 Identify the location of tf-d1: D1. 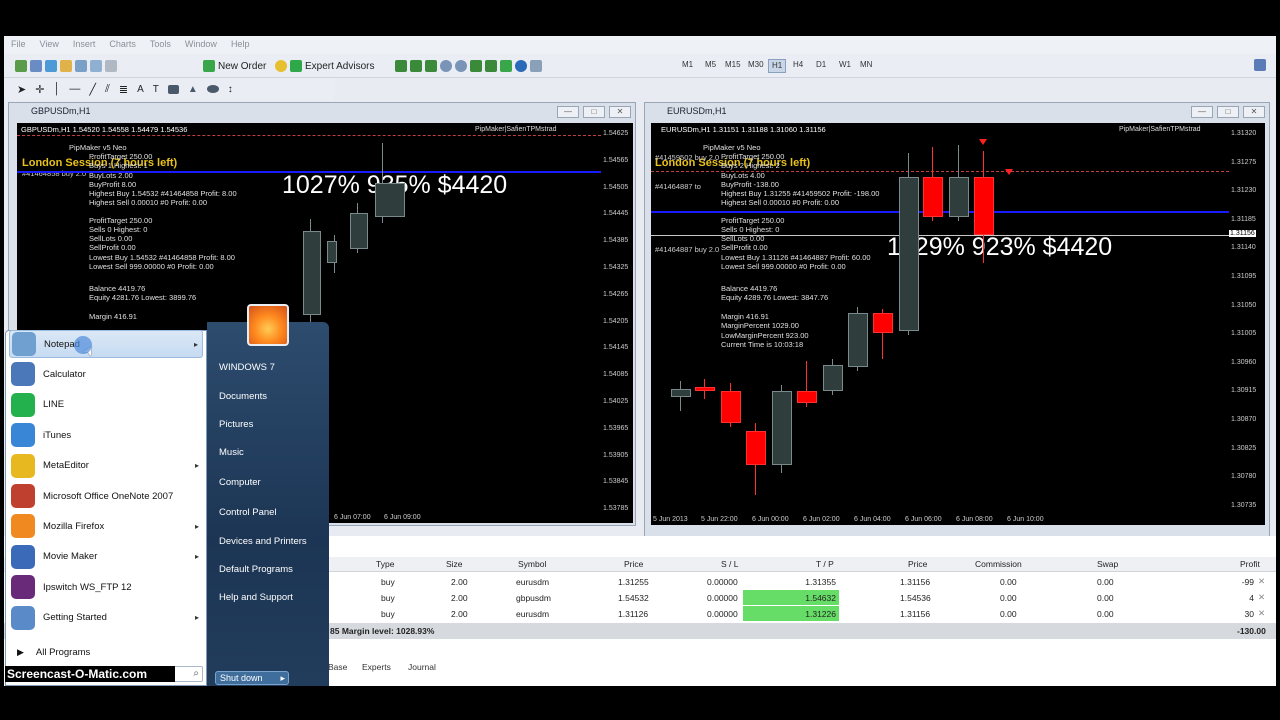
(821, 66).